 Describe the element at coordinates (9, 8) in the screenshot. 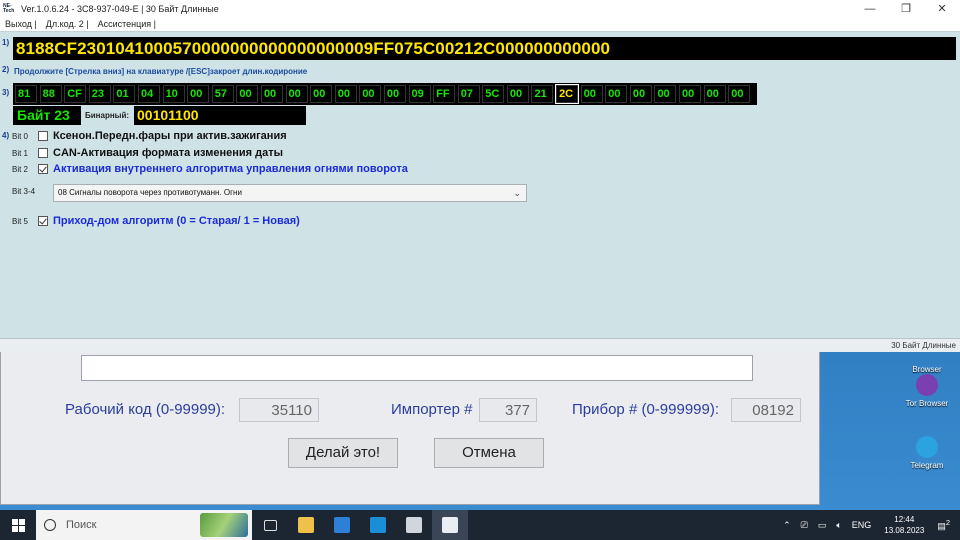

I see `app-logo-icon: NE-Tech` at that location.